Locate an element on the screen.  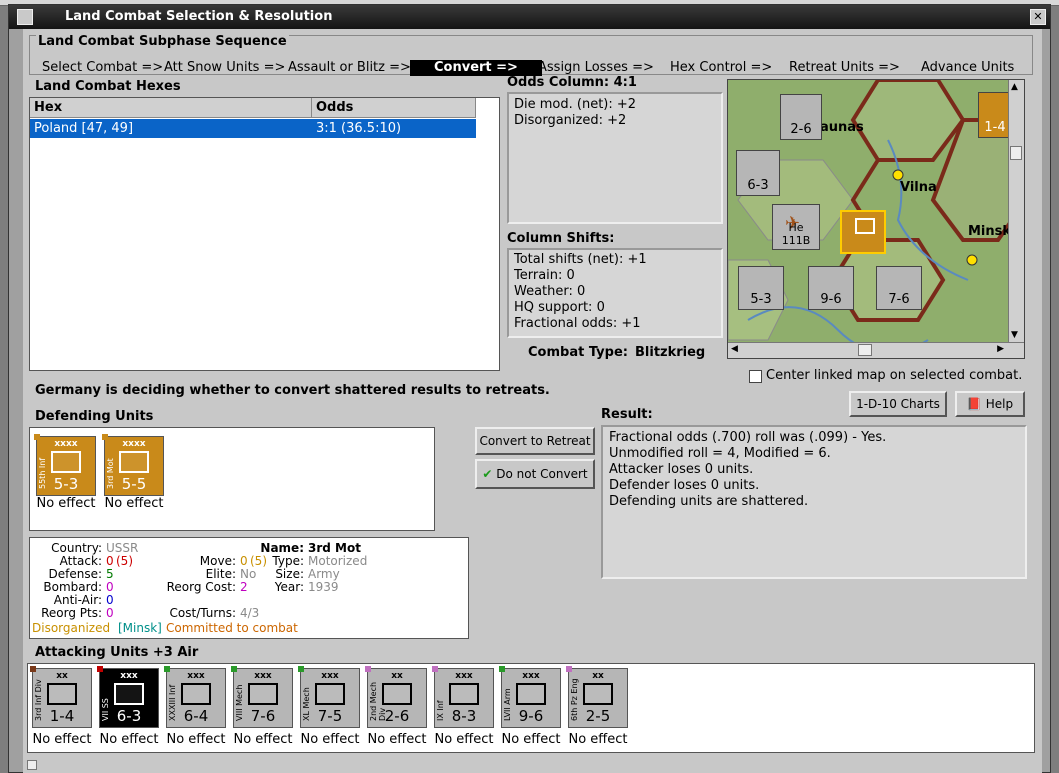
combat-type-label: Combat Type: is located at coordinates (578, 352).